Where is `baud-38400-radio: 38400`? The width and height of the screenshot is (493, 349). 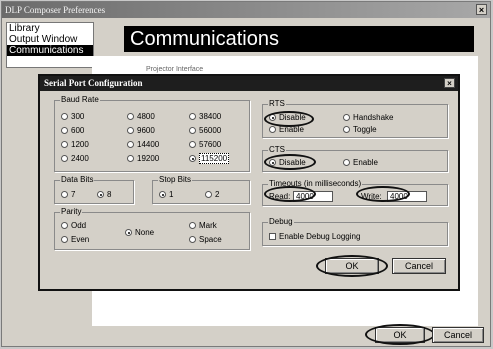 baud-38400-radio: 38400 is located at coordinates (205, 117).